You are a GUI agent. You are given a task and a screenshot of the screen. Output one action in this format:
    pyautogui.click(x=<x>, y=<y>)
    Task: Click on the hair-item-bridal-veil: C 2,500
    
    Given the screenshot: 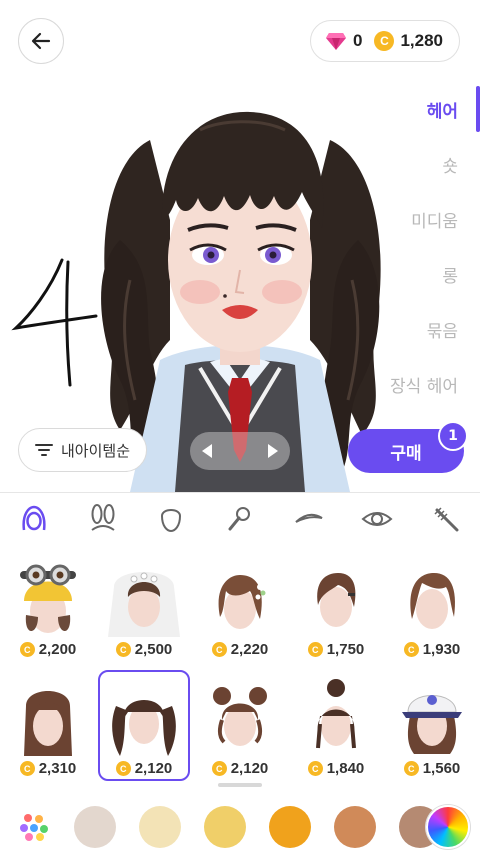 What is the action you would take?
    pyautogui.click(x=144, y=606)
    